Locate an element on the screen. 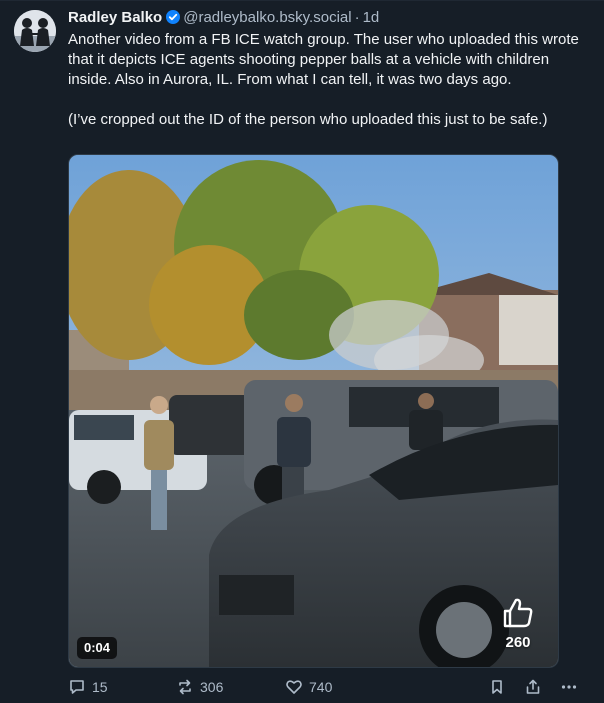  post-header: Radley Balko @radleybalko.bsky.social · 1d is located at coordinates (328, 18).